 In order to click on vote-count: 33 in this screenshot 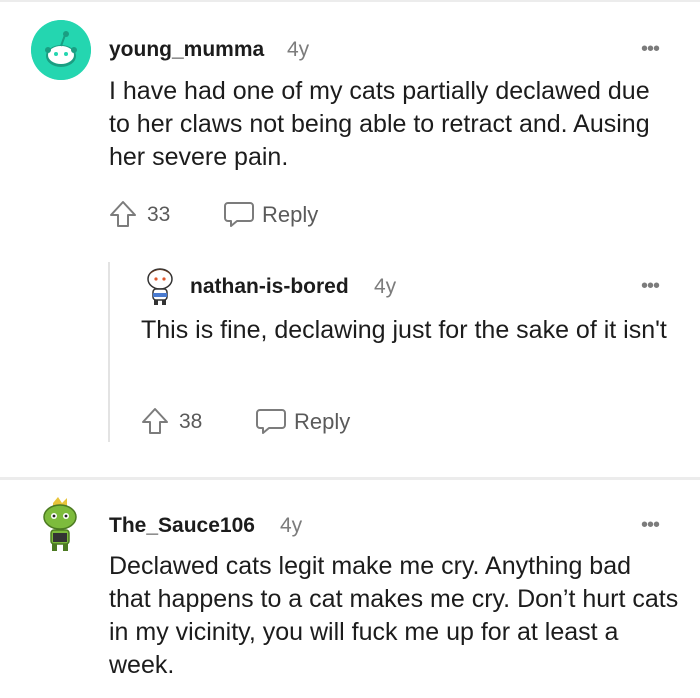, I will do `click(159, 214)`.